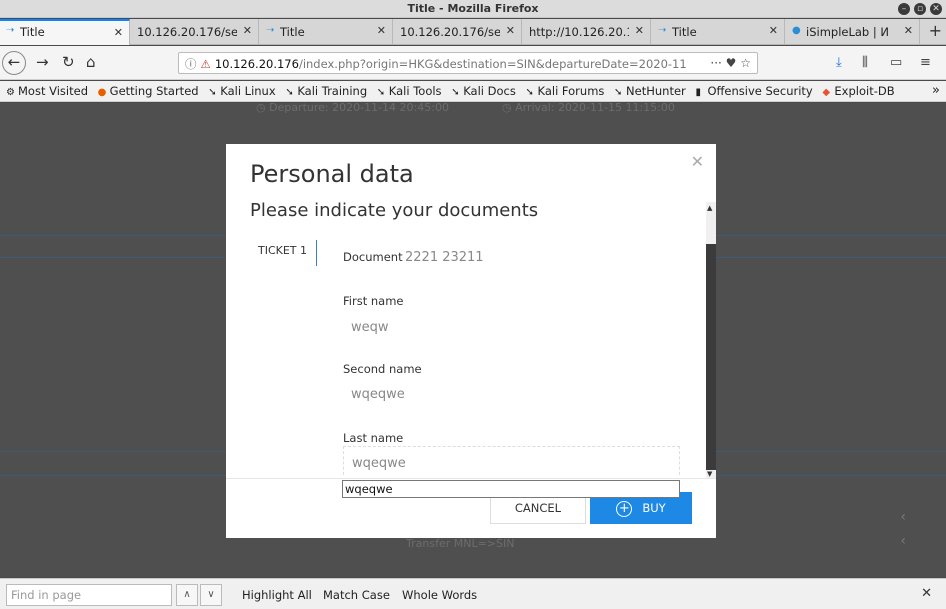 The image size is (946, 609). Describe the element at coordinates (471, 478) in the screenshot. I see `divider` at that location.